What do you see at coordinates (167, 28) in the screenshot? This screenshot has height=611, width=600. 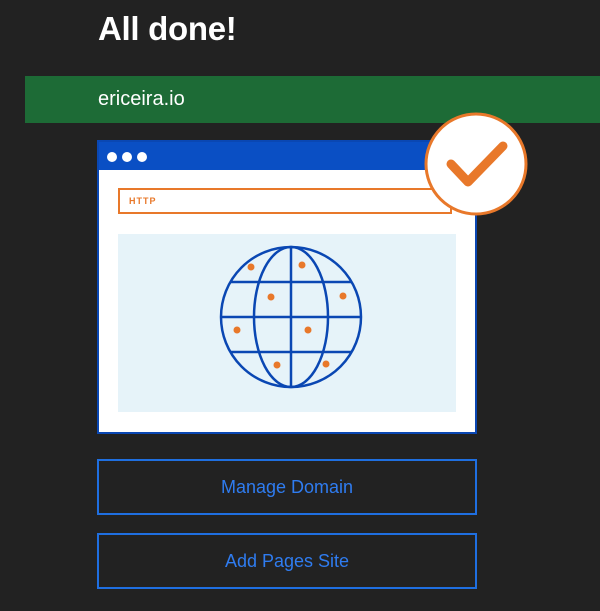 I see `page-title: All done!` at bounding box center [167, 28].